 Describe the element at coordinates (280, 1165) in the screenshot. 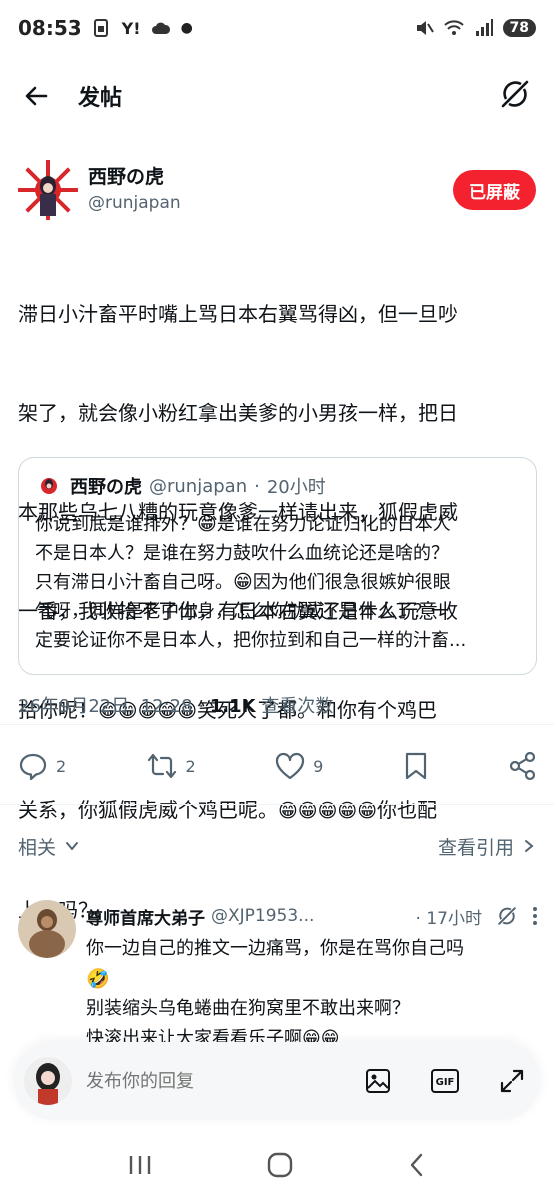

I see `home-icon` at that location.